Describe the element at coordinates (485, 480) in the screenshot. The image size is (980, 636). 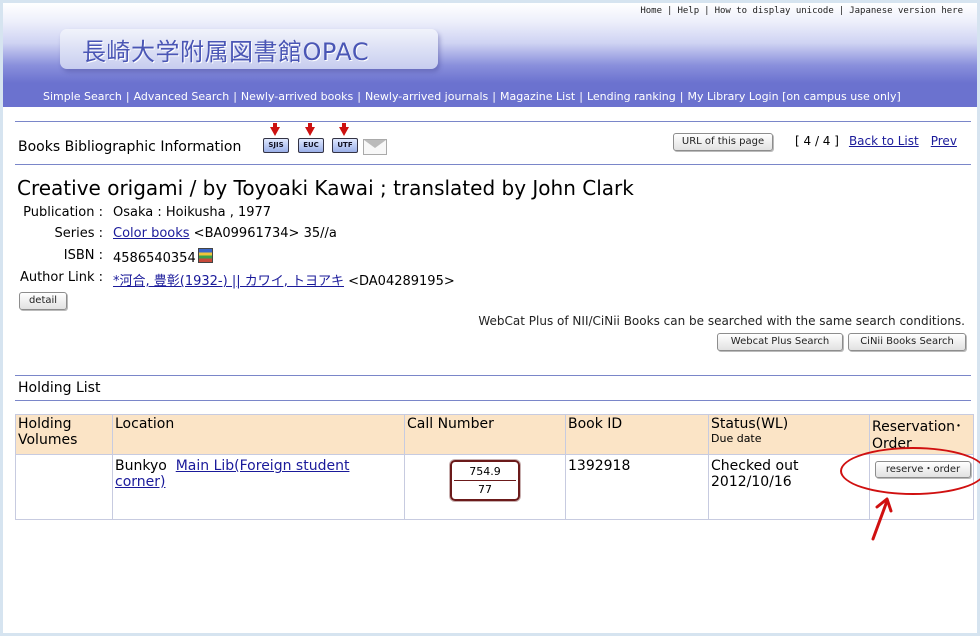
I see `call-number-label: 754.9 77` at that location.